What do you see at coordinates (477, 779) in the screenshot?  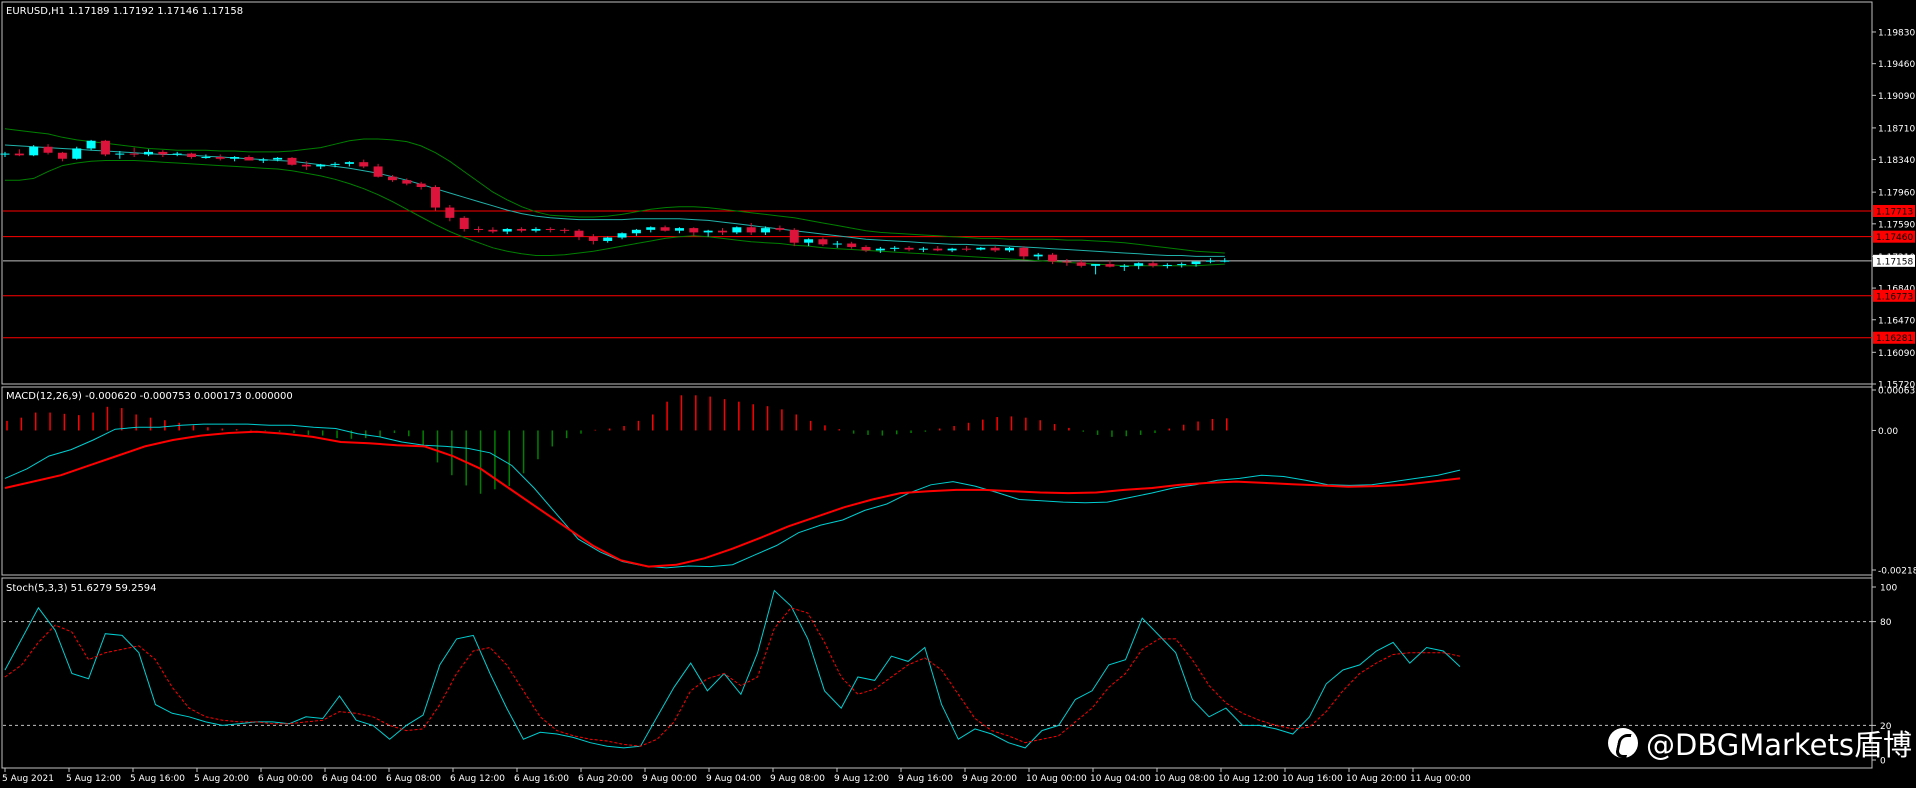 I see `time-tick-label: 6 Aug 12:00` at bounding box center [477, 779].